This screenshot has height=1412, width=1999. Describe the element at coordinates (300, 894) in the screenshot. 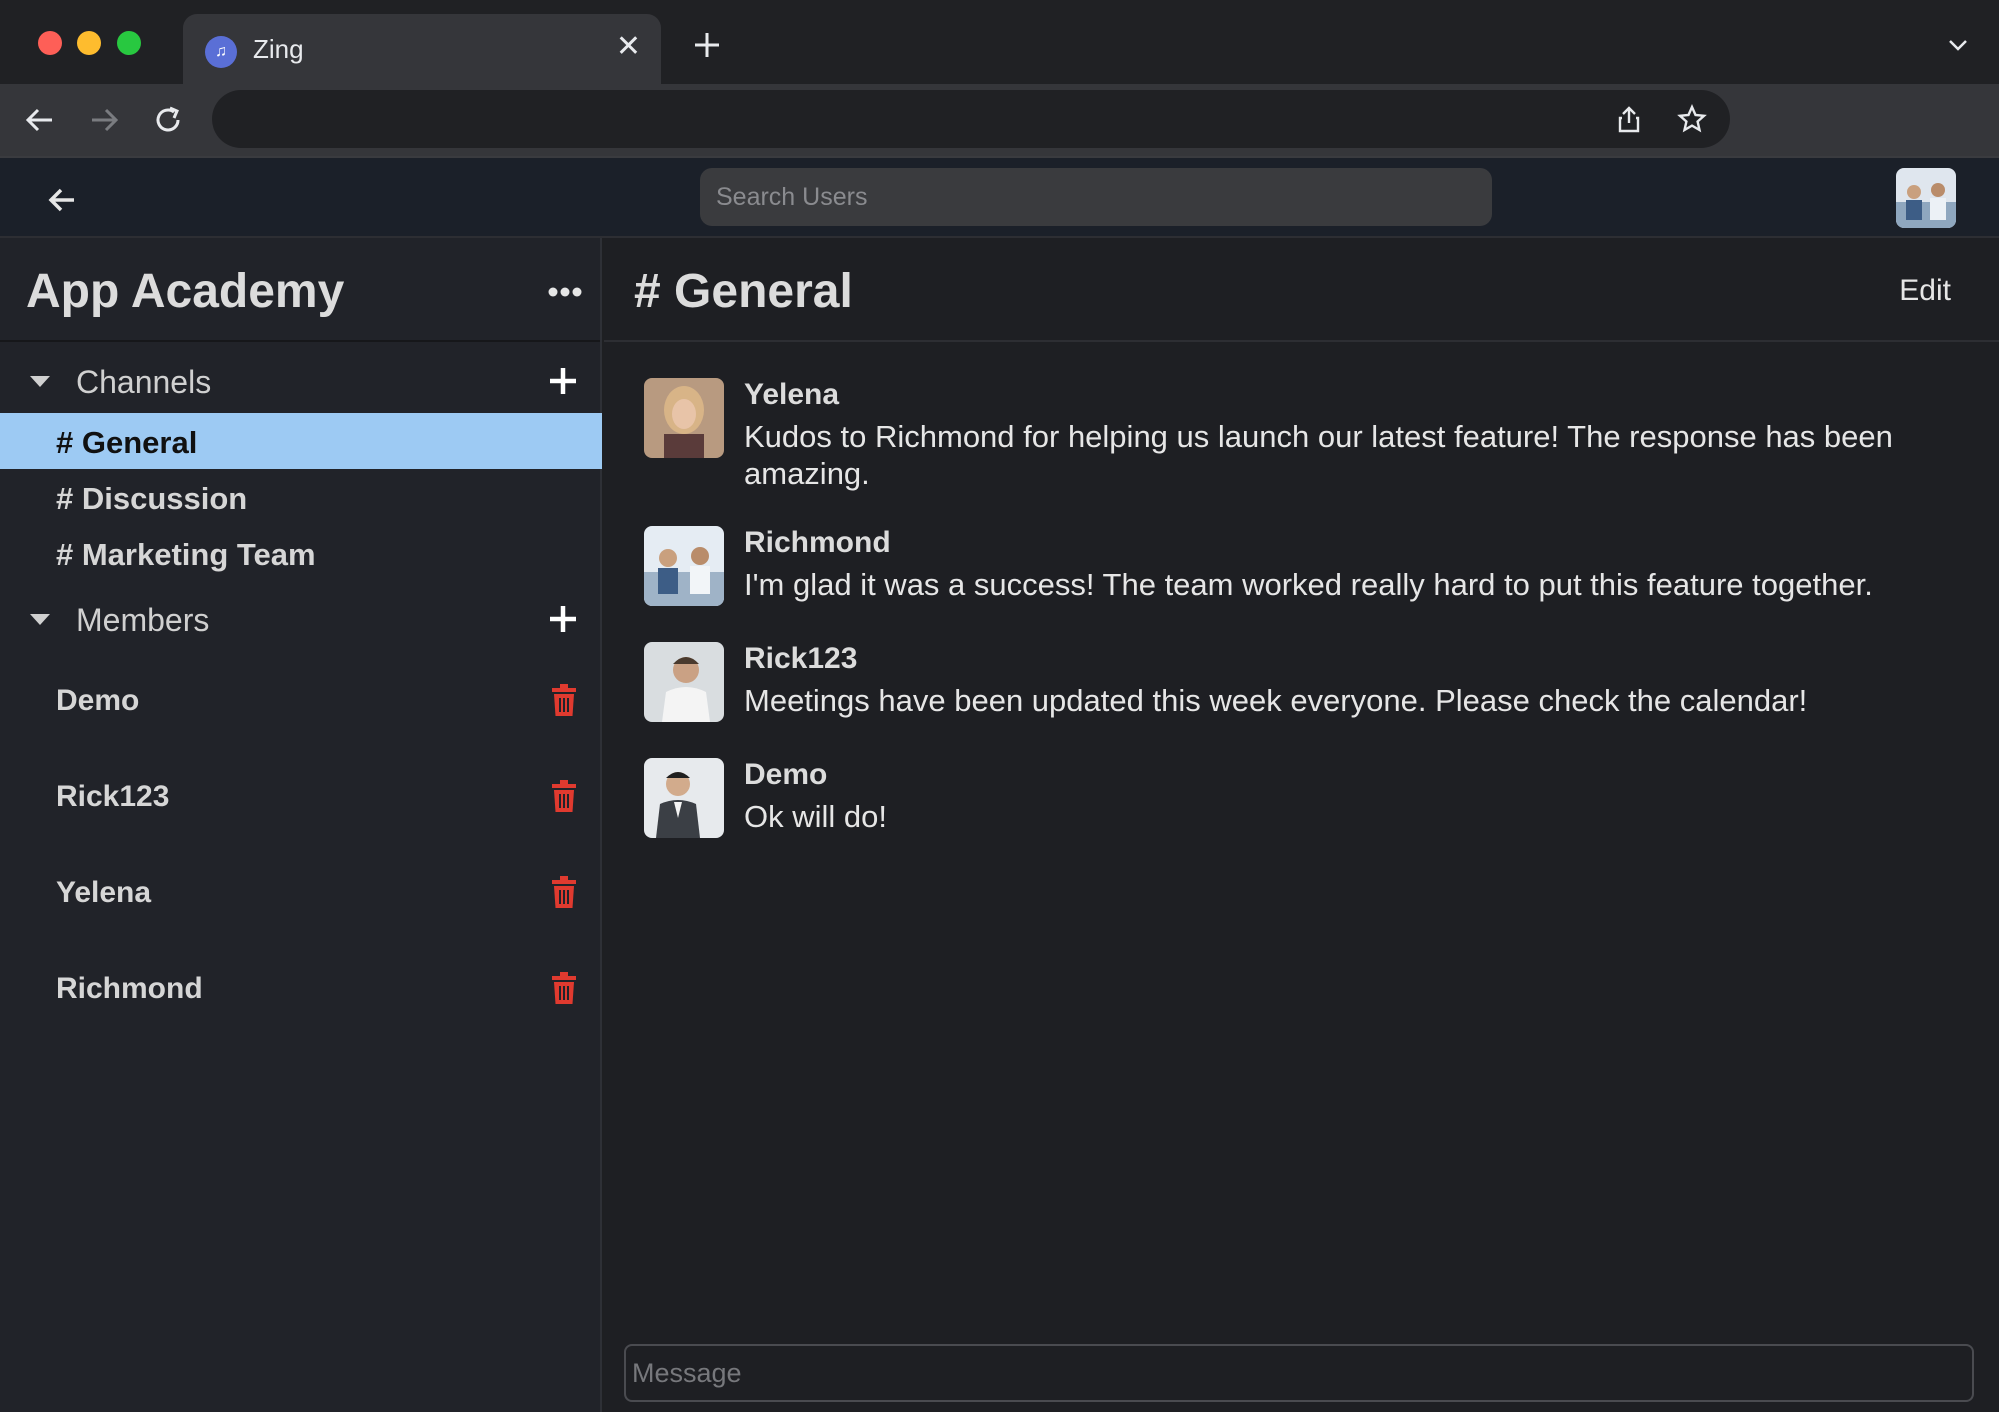

I see `member-item-yelena: Yelena` at that location.